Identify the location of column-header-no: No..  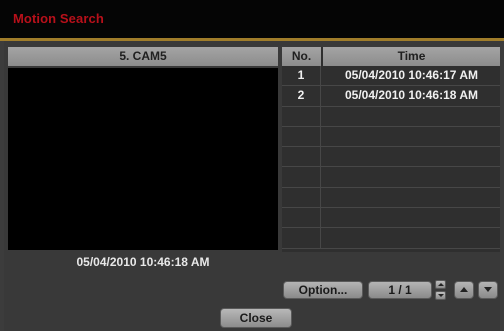
(301, 56).